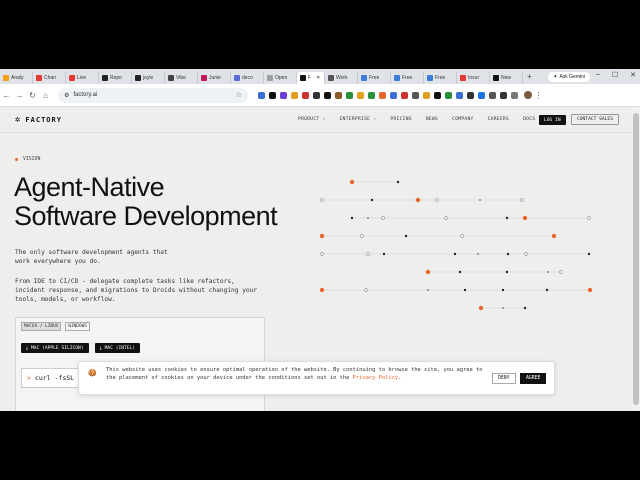 The width and height of the screenshot is (640, 480). Describe the element at coordinates (311, 77) in the screenshot. I see `browser-tab: F ✕` at that location.